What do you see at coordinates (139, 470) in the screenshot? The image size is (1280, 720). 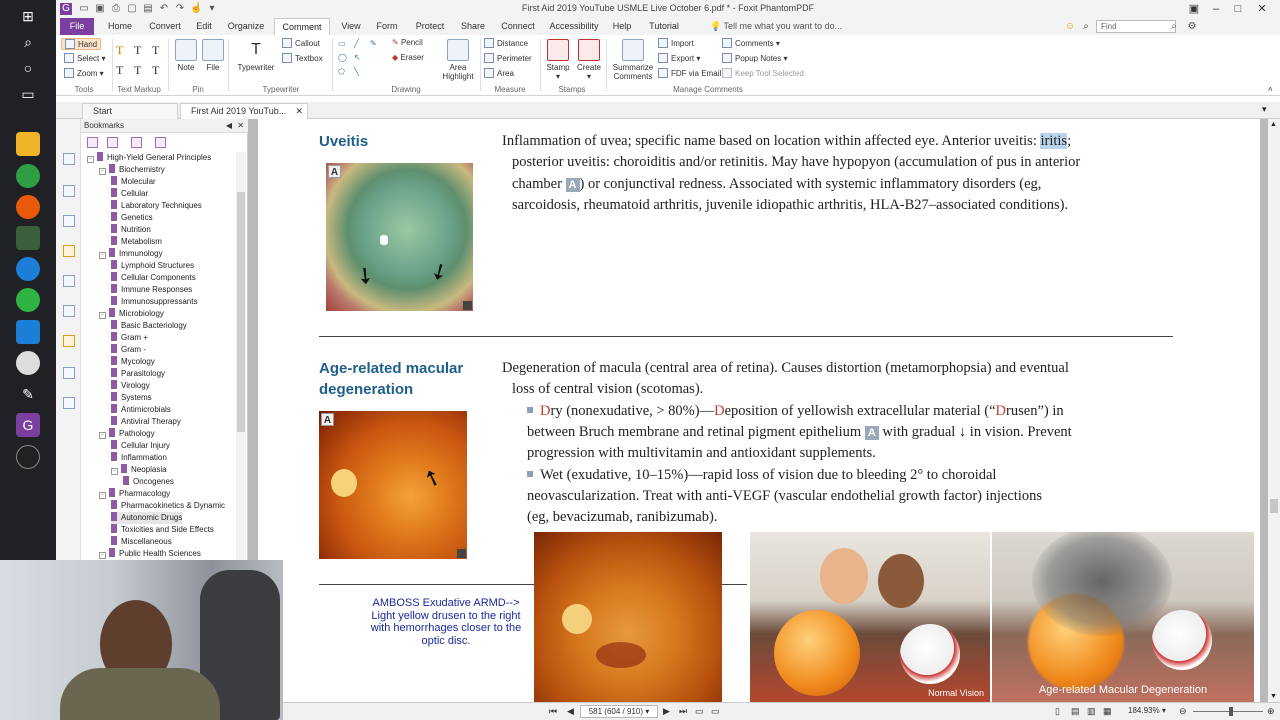 I see `bookmark-item: - Neoplasia` at bounding box center [139, 470].